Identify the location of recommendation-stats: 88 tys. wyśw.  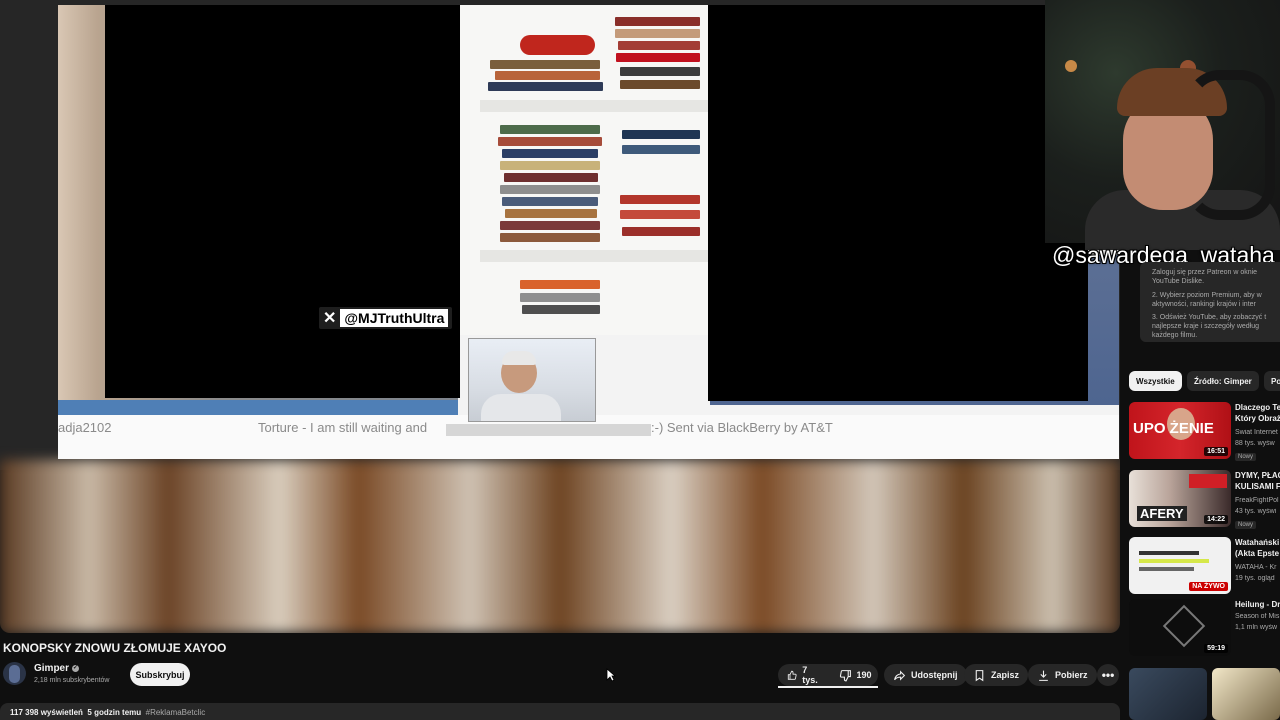
(1255, 443).